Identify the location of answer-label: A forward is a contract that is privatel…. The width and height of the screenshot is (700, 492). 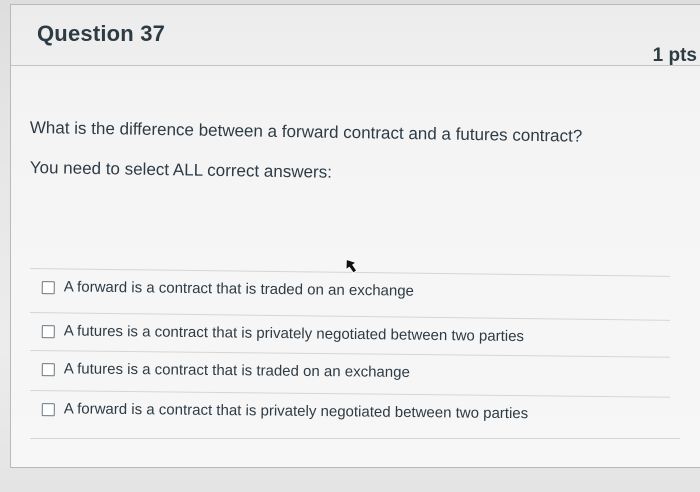
(296, 411).